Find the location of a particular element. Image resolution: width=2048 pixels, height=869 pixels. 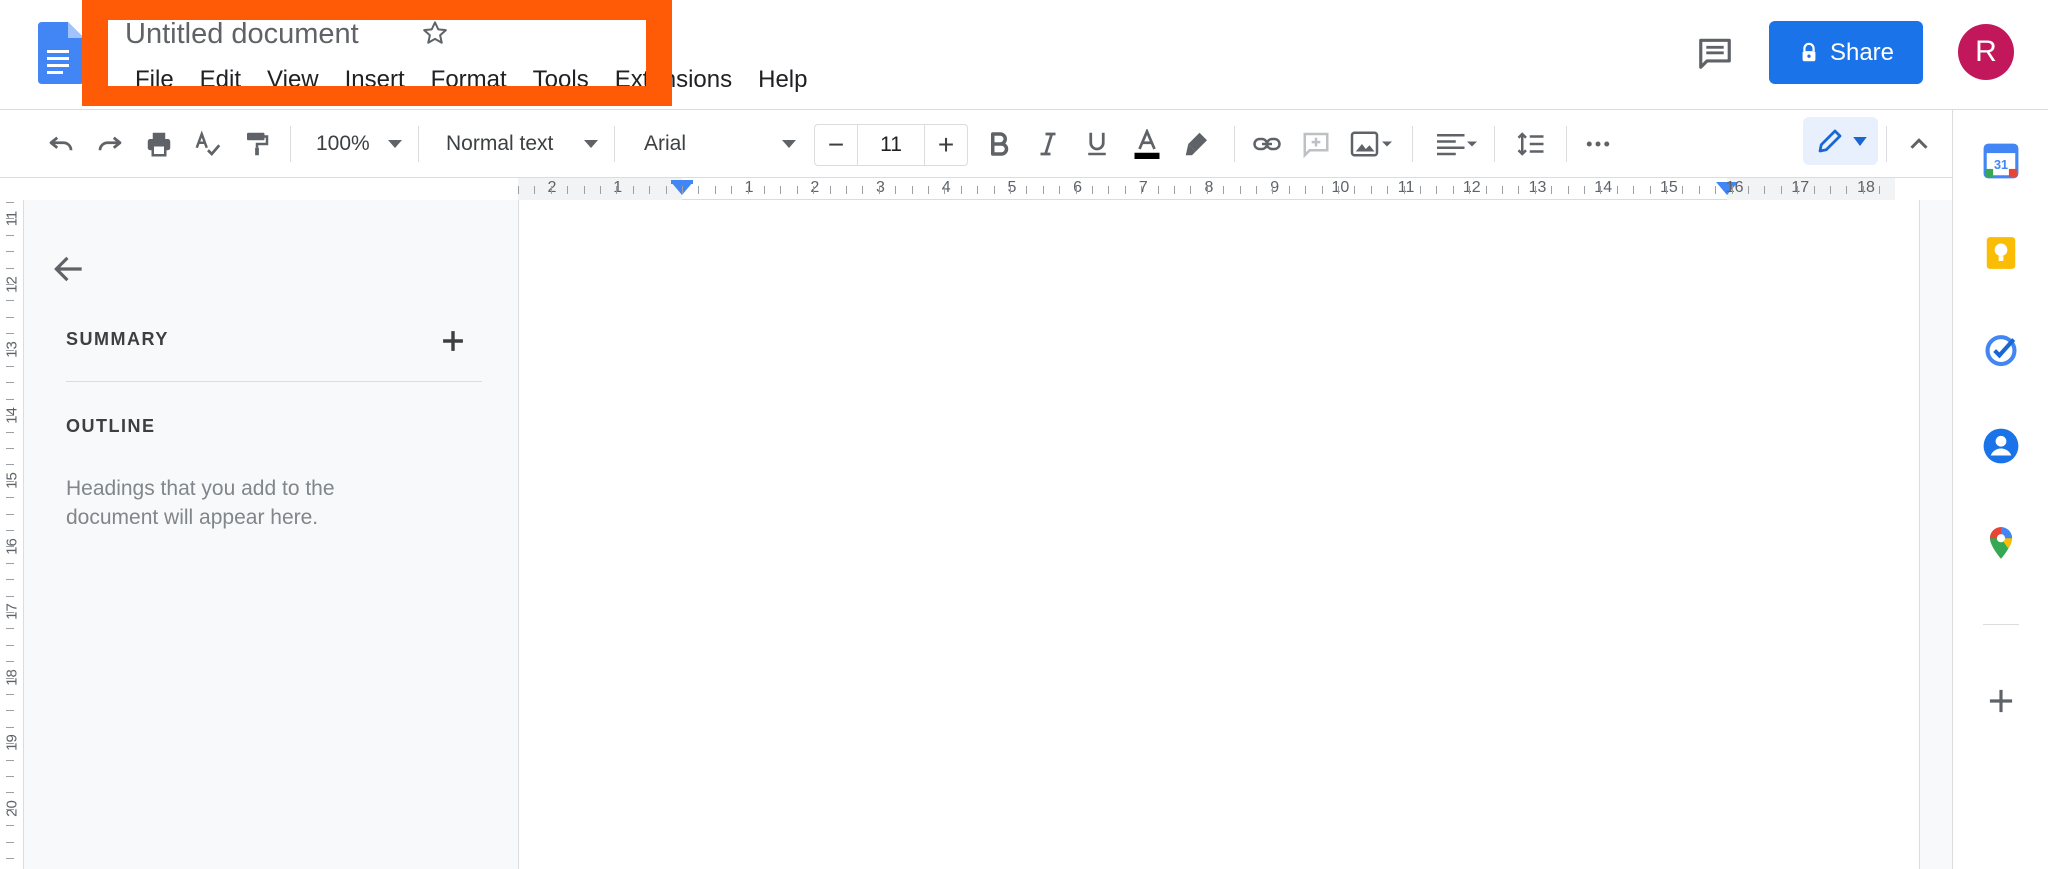

docs-logo-icon is located at coordinates (61, 53).